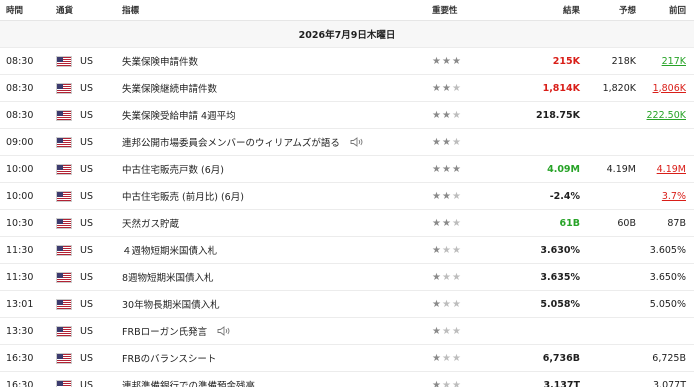  Describe the element at coordinates (24, 10) in the screenshot. I see `header-time: 時間` at that location.